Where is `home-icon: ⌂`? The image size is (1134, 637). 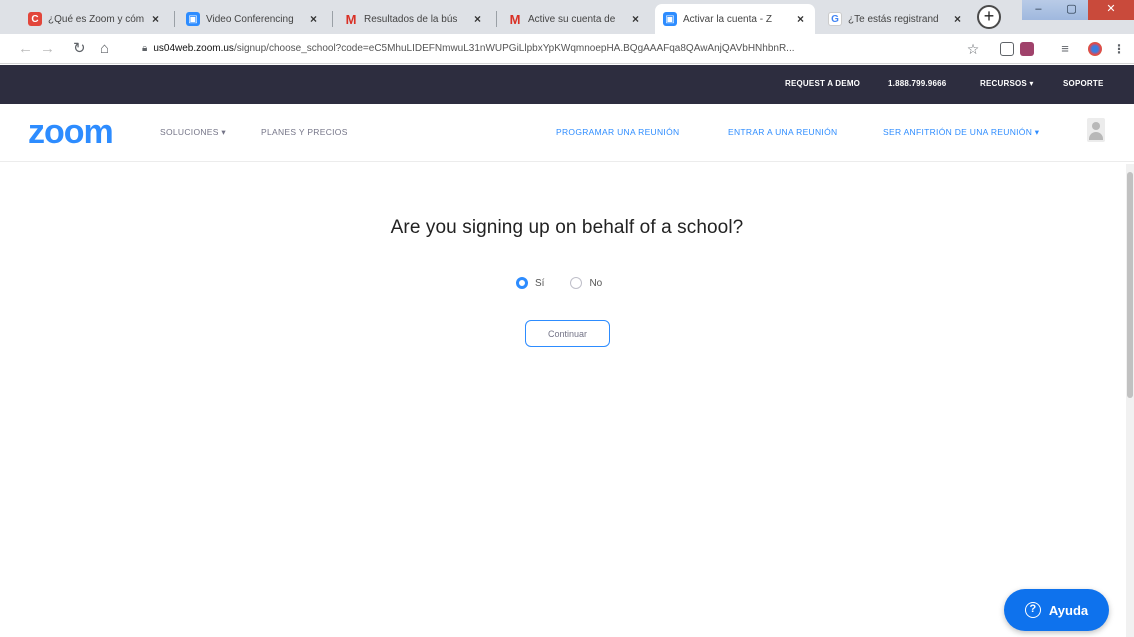 home-icon: ⌂ is located at coordinates (104, 49).